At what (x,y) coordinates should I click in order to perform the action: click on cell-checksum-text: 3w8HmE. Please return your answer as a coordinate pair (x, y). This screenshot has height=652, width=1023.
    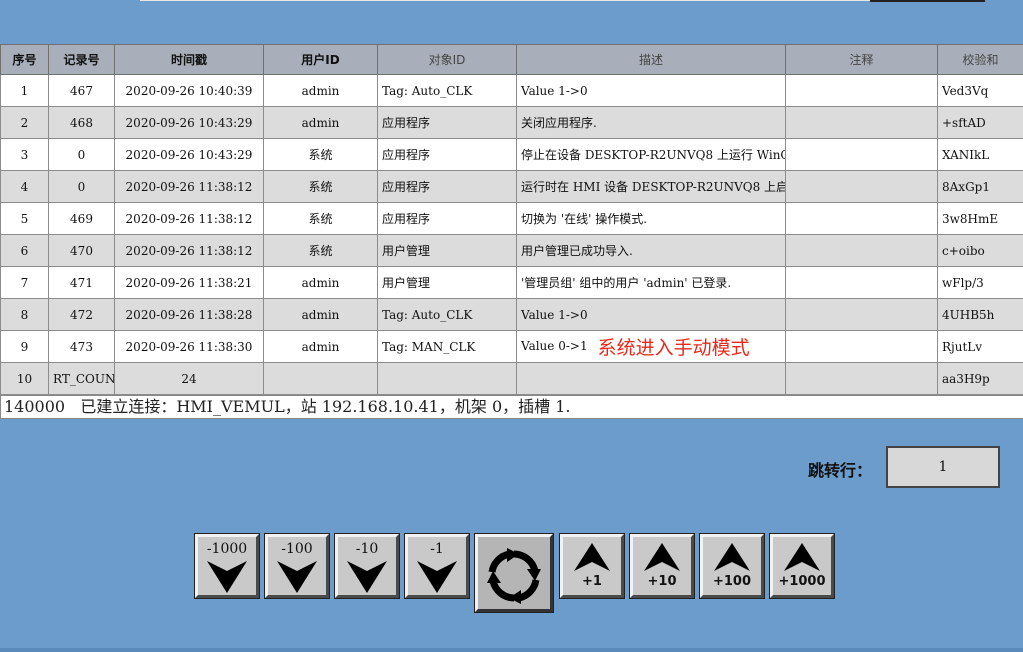
    Looking at the image, I should click on (970, 218).